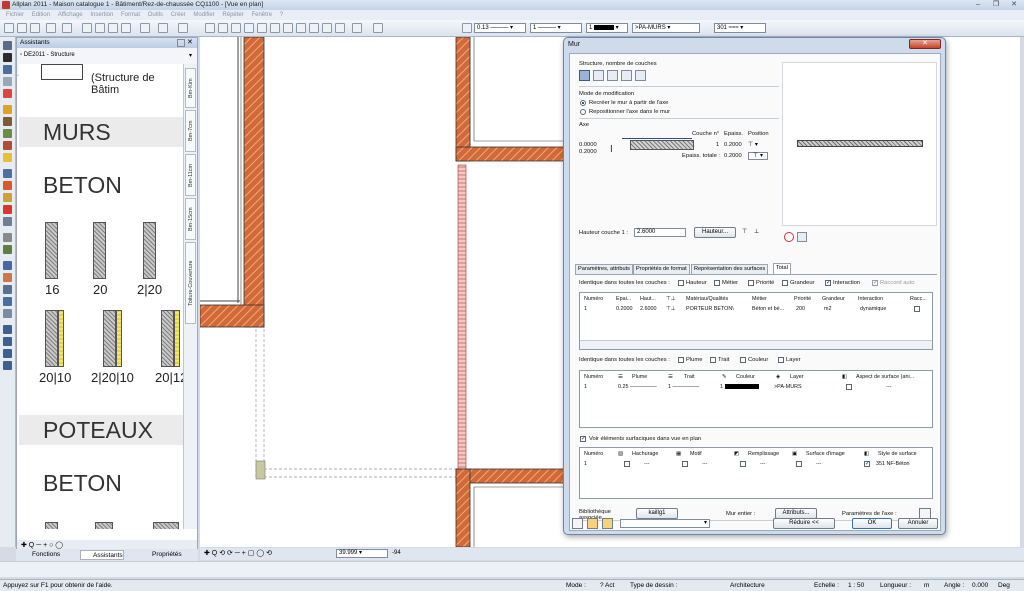 This screenshot has width=1024, height=591. What do you see at coordinates (640, 75) in the screenshot?
I see `five-layers-icon` at bounding box center [640, 75].